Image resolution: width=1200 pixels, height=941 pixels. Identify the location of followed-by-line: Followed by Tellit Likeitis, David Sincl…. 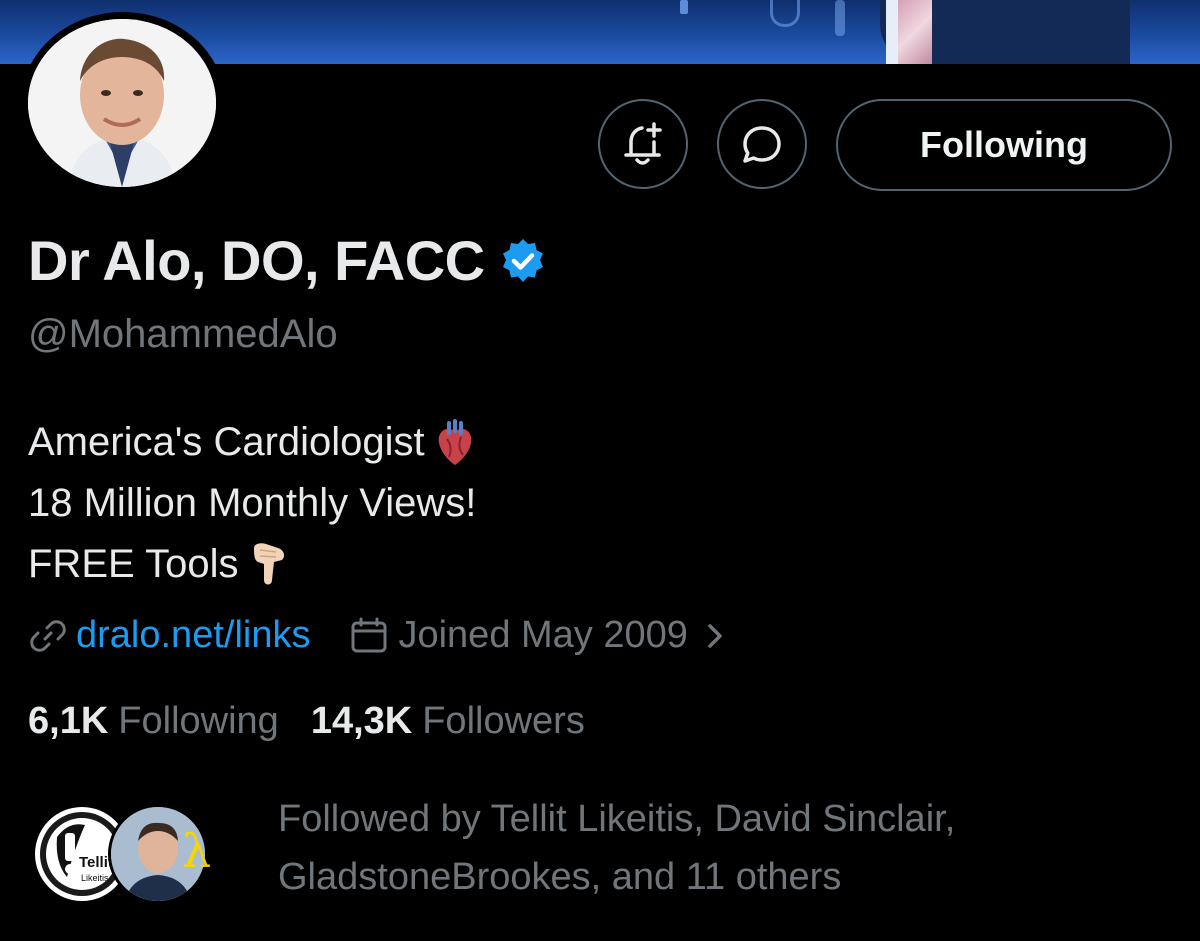
(617, 819).